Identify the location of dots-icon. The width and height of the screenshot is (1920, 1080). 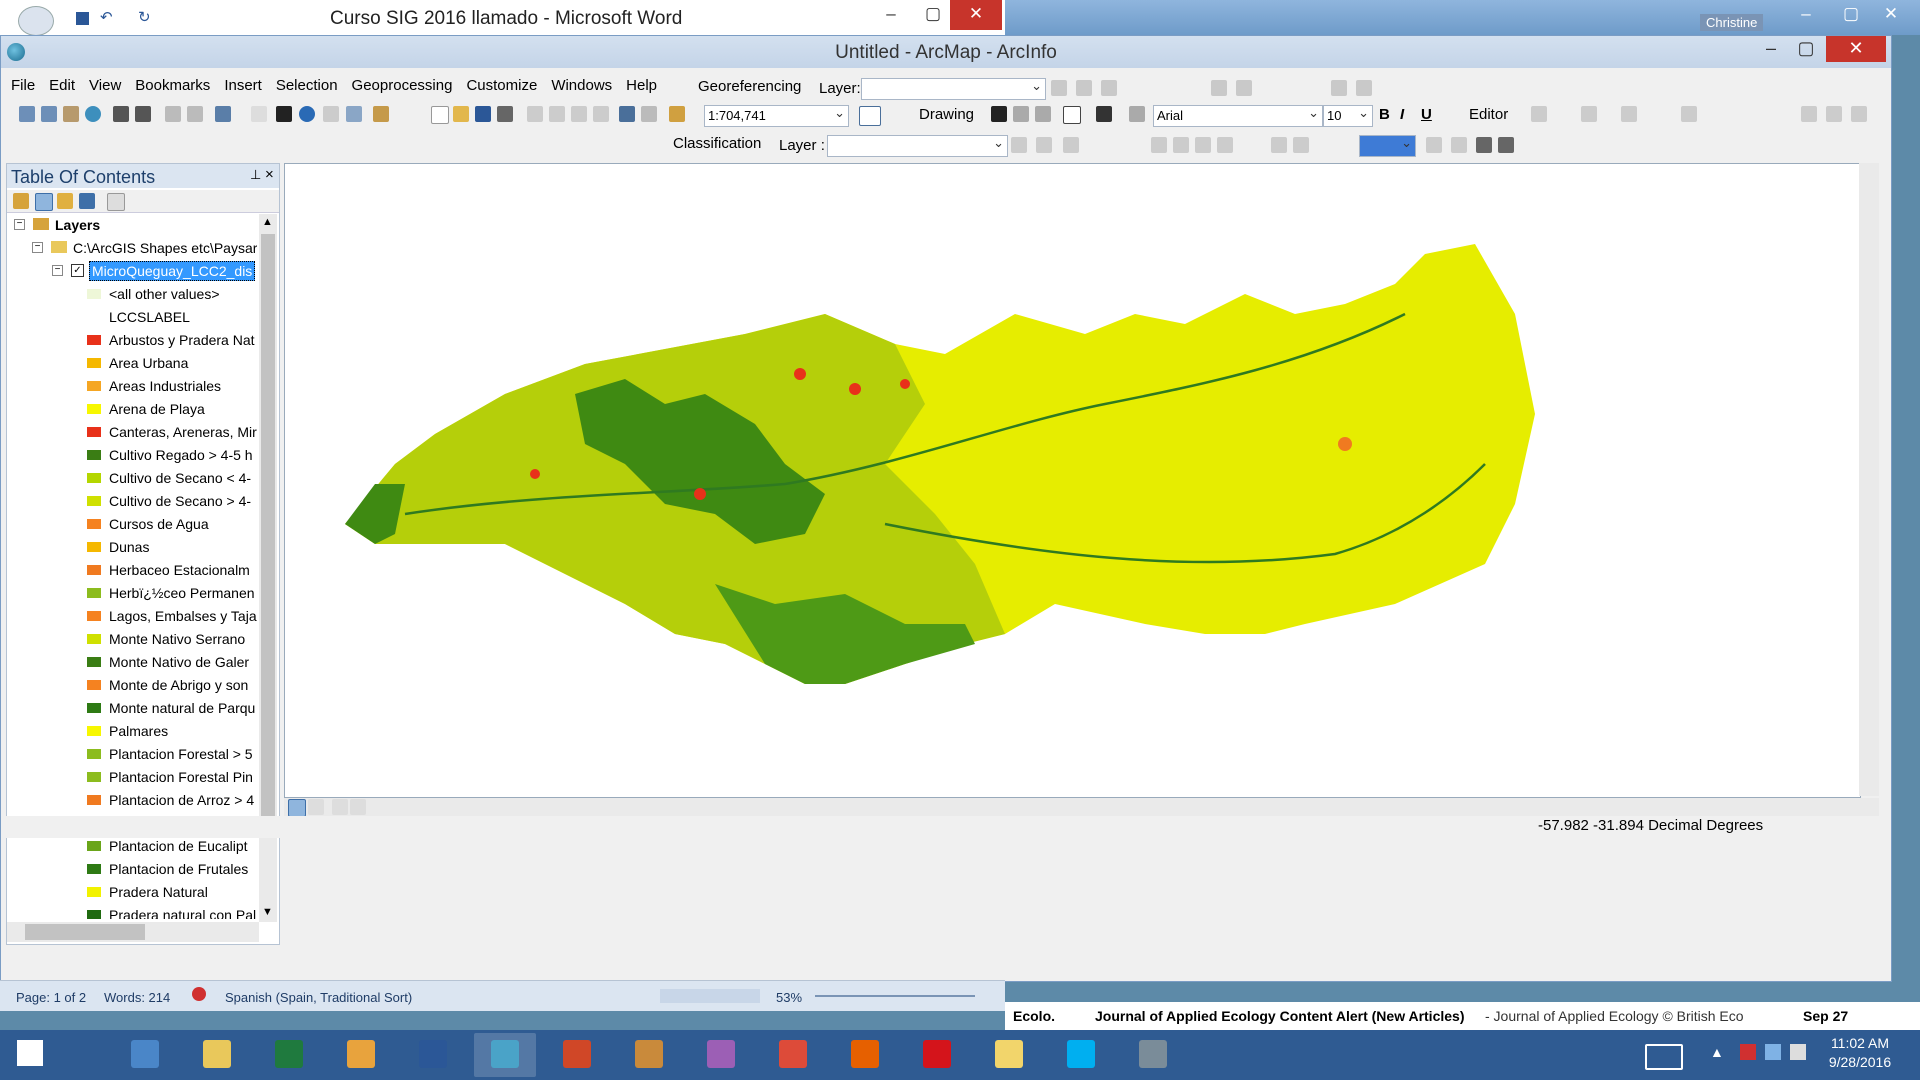
(1364, 88).